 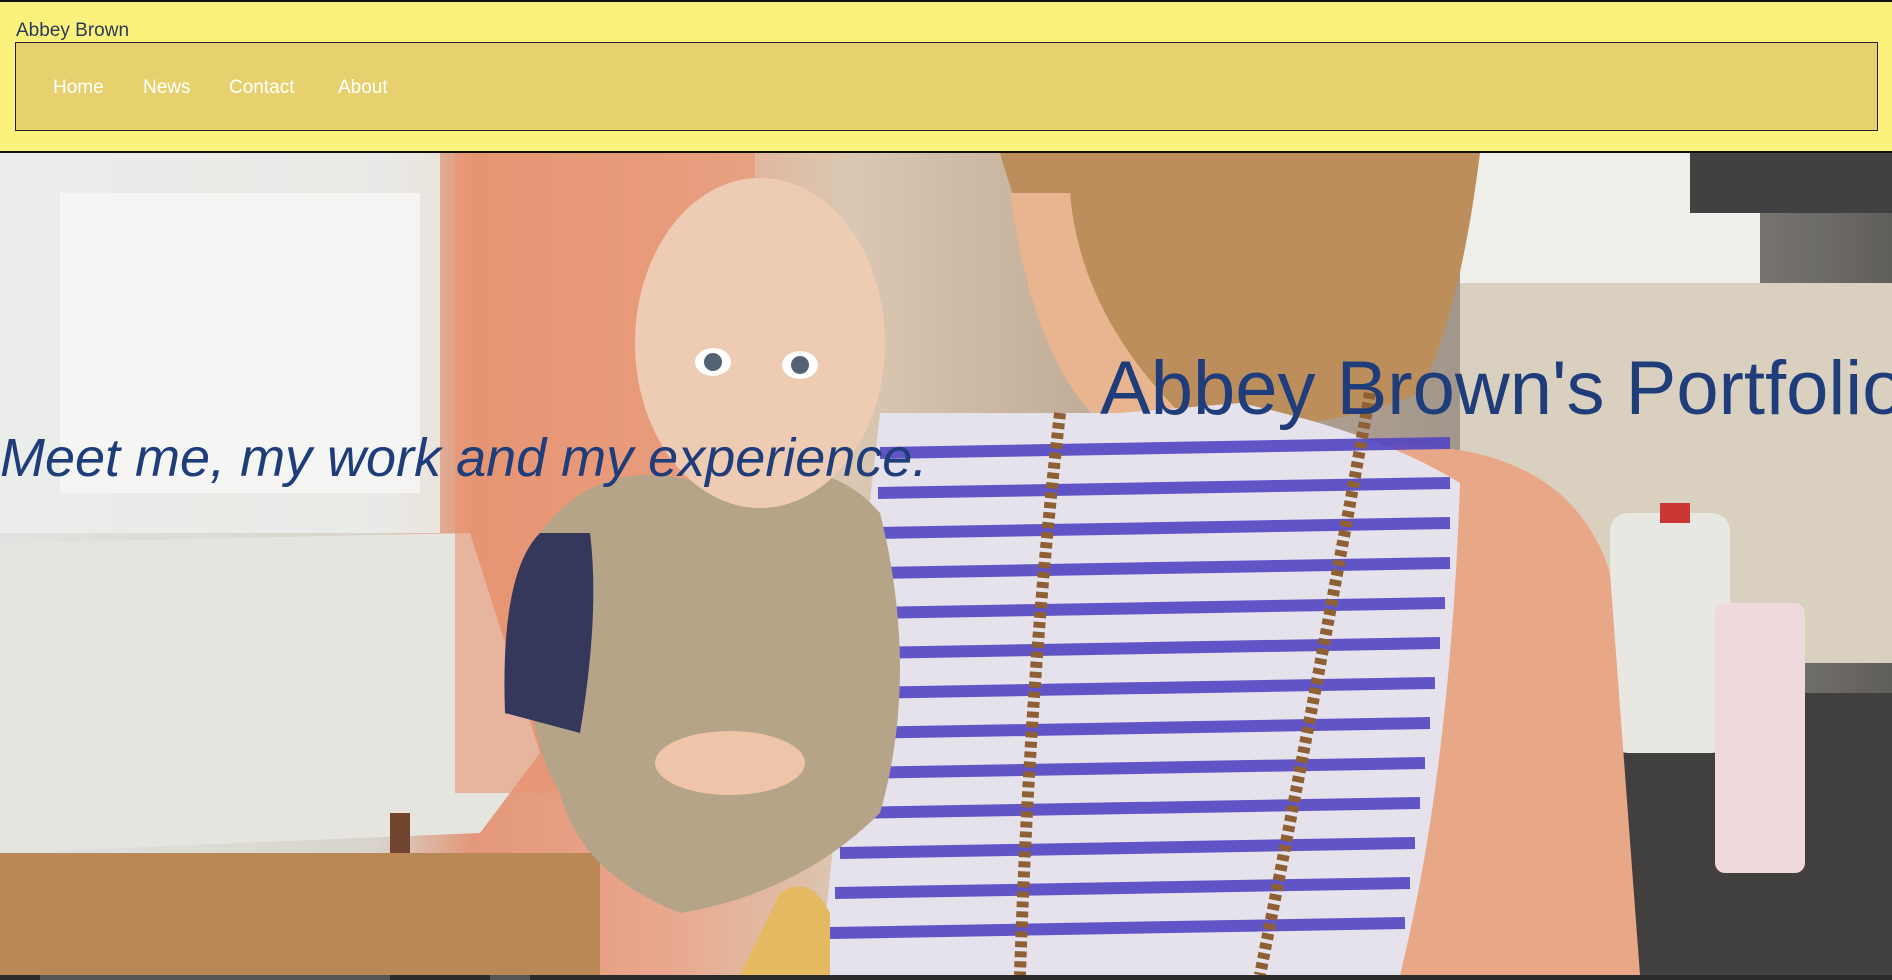 What do you see at coordinates (946, 86) in the screenshot?
I see `main-nav: Home News Contact About` at bounding box center [946, 86].